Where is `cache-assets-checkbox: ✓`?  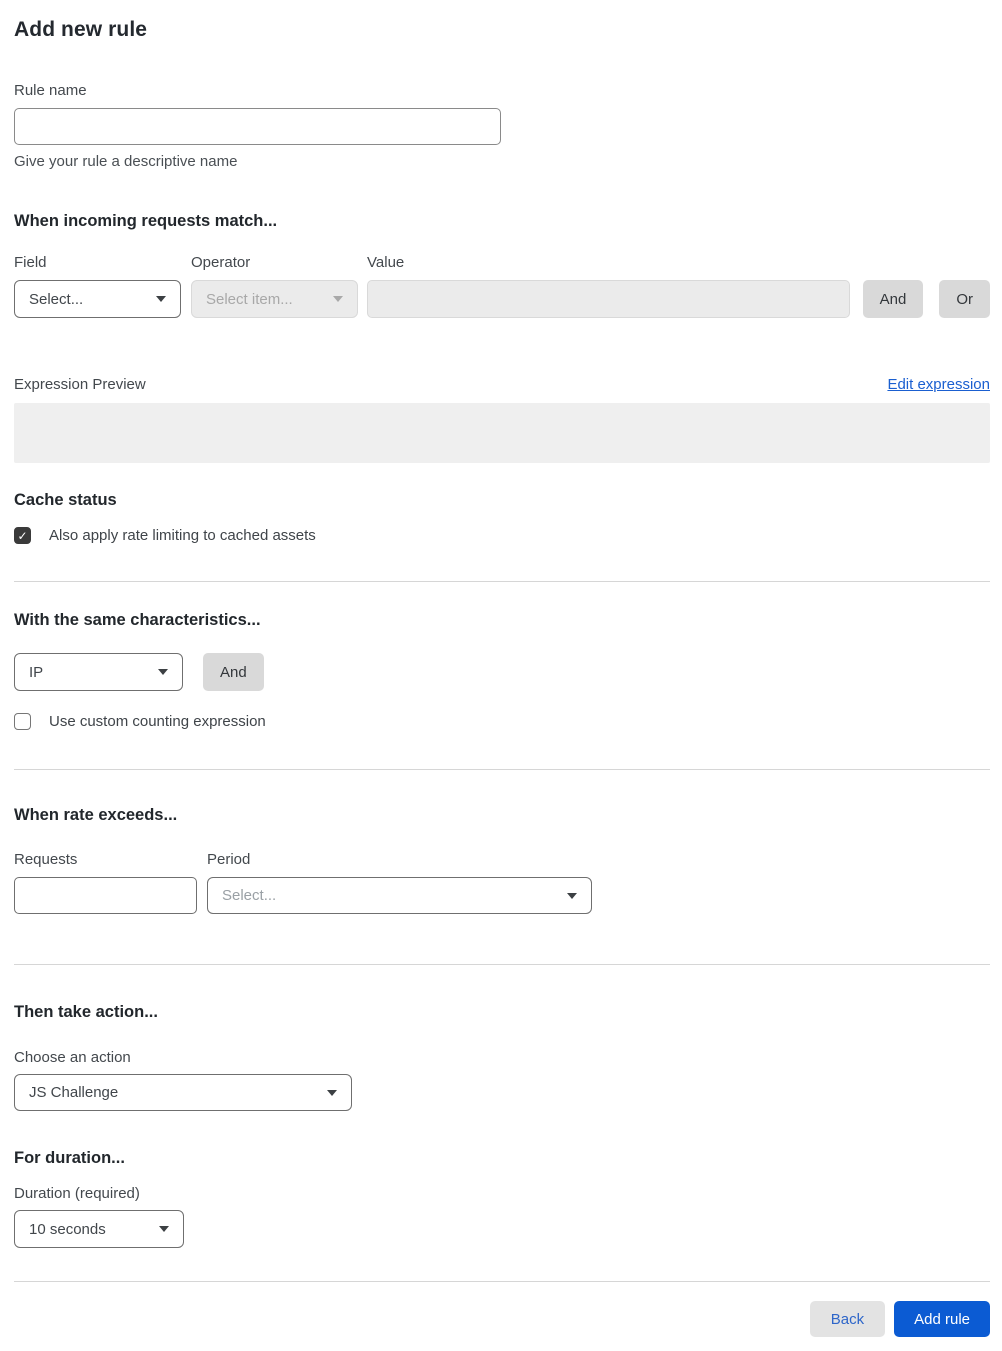 cache-assets-checkbox: ✓ is located at coordinates (22, 535).